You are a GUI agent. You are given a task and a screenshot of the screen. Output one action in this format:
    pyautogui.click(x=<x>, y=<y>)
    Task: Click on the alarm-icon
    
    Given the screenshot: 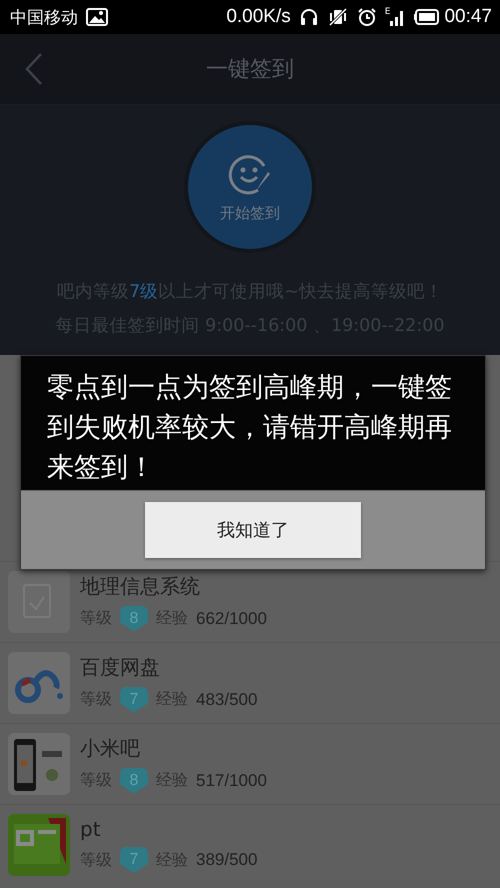 What is the action you would take?
    pyautogui.click(x=366, y=17)
    